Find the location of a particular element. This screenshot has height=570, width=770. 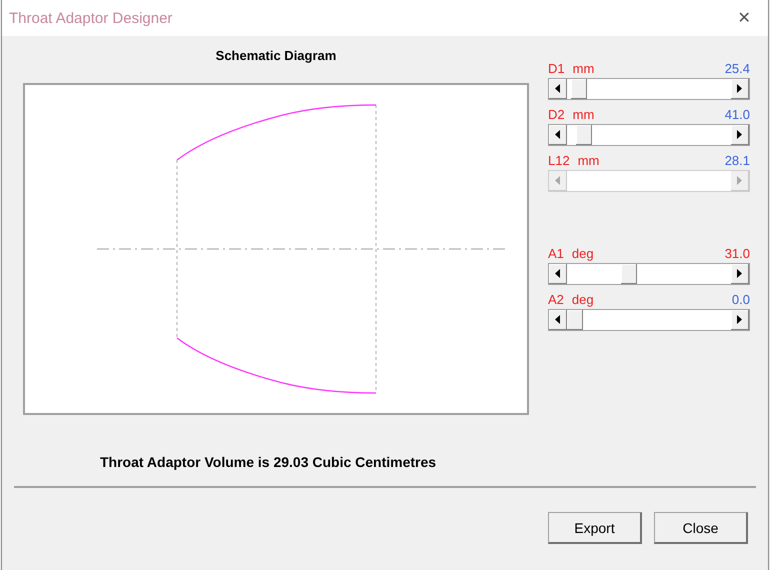

slider-value: 25.4 is located at coordinates (737, 69).